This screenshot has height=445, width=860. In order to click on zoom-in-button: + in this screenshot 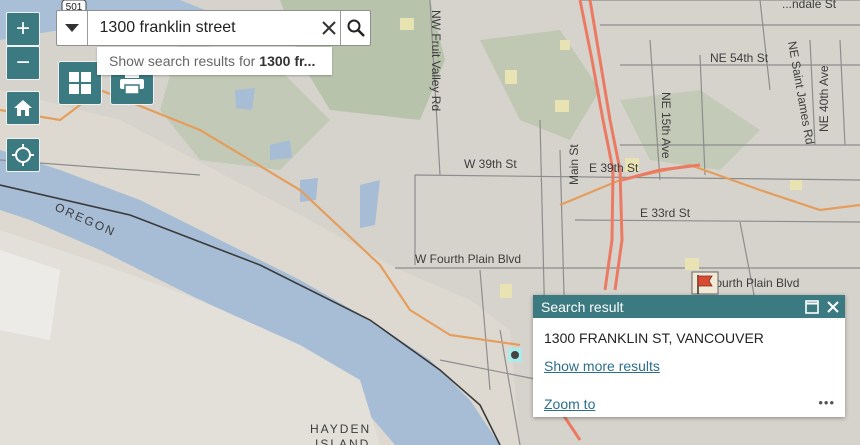, I will do `click(23, 29)`.